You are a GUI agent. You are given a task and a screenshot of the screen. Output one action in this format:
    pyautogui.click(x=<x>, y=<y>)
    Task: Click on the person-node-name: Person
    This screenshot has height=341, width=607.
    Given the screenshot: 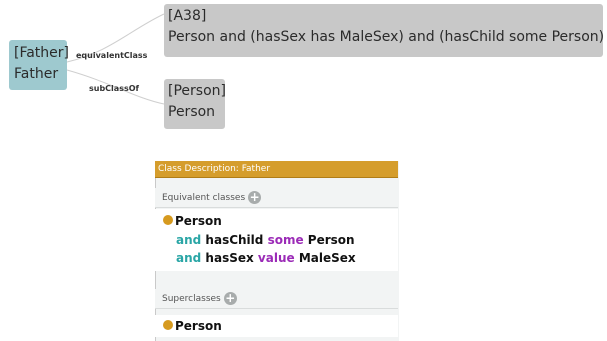 What is the action you would take?
    pyautogui.click(x=192, y=112)
    